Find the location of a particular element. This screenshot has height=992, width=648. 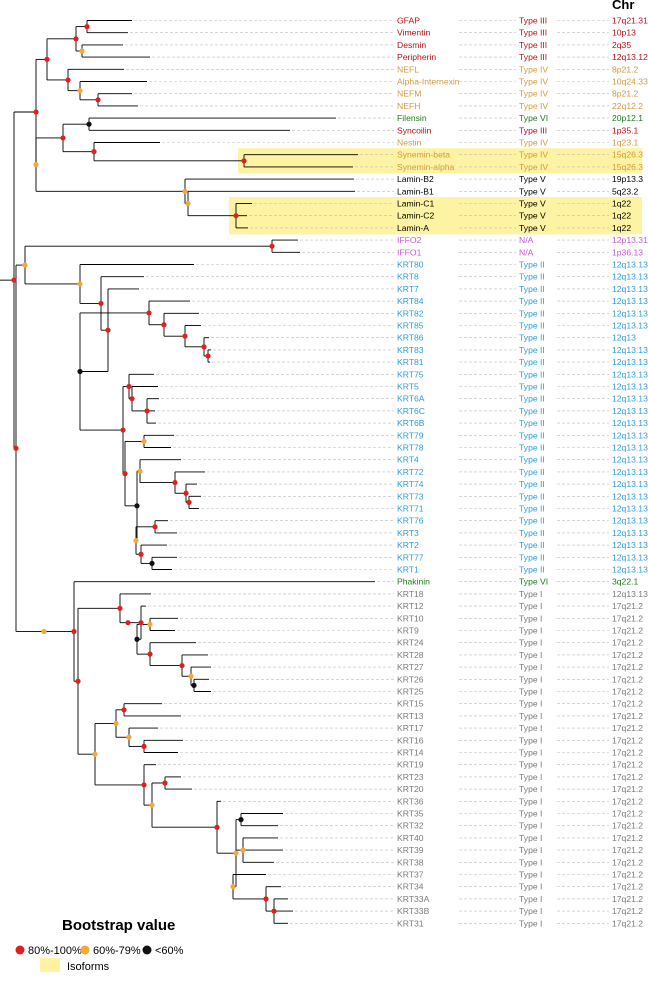

gene-name: KRT1 is located at coordinates (408, 570).